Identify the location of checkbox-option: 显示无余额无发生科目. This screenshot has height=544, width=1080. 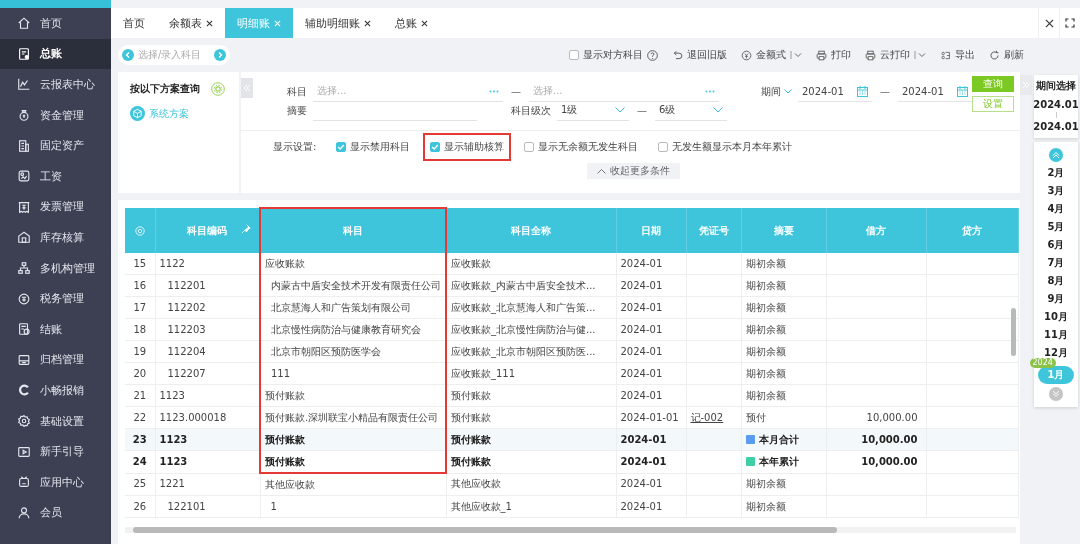
(581, 147).